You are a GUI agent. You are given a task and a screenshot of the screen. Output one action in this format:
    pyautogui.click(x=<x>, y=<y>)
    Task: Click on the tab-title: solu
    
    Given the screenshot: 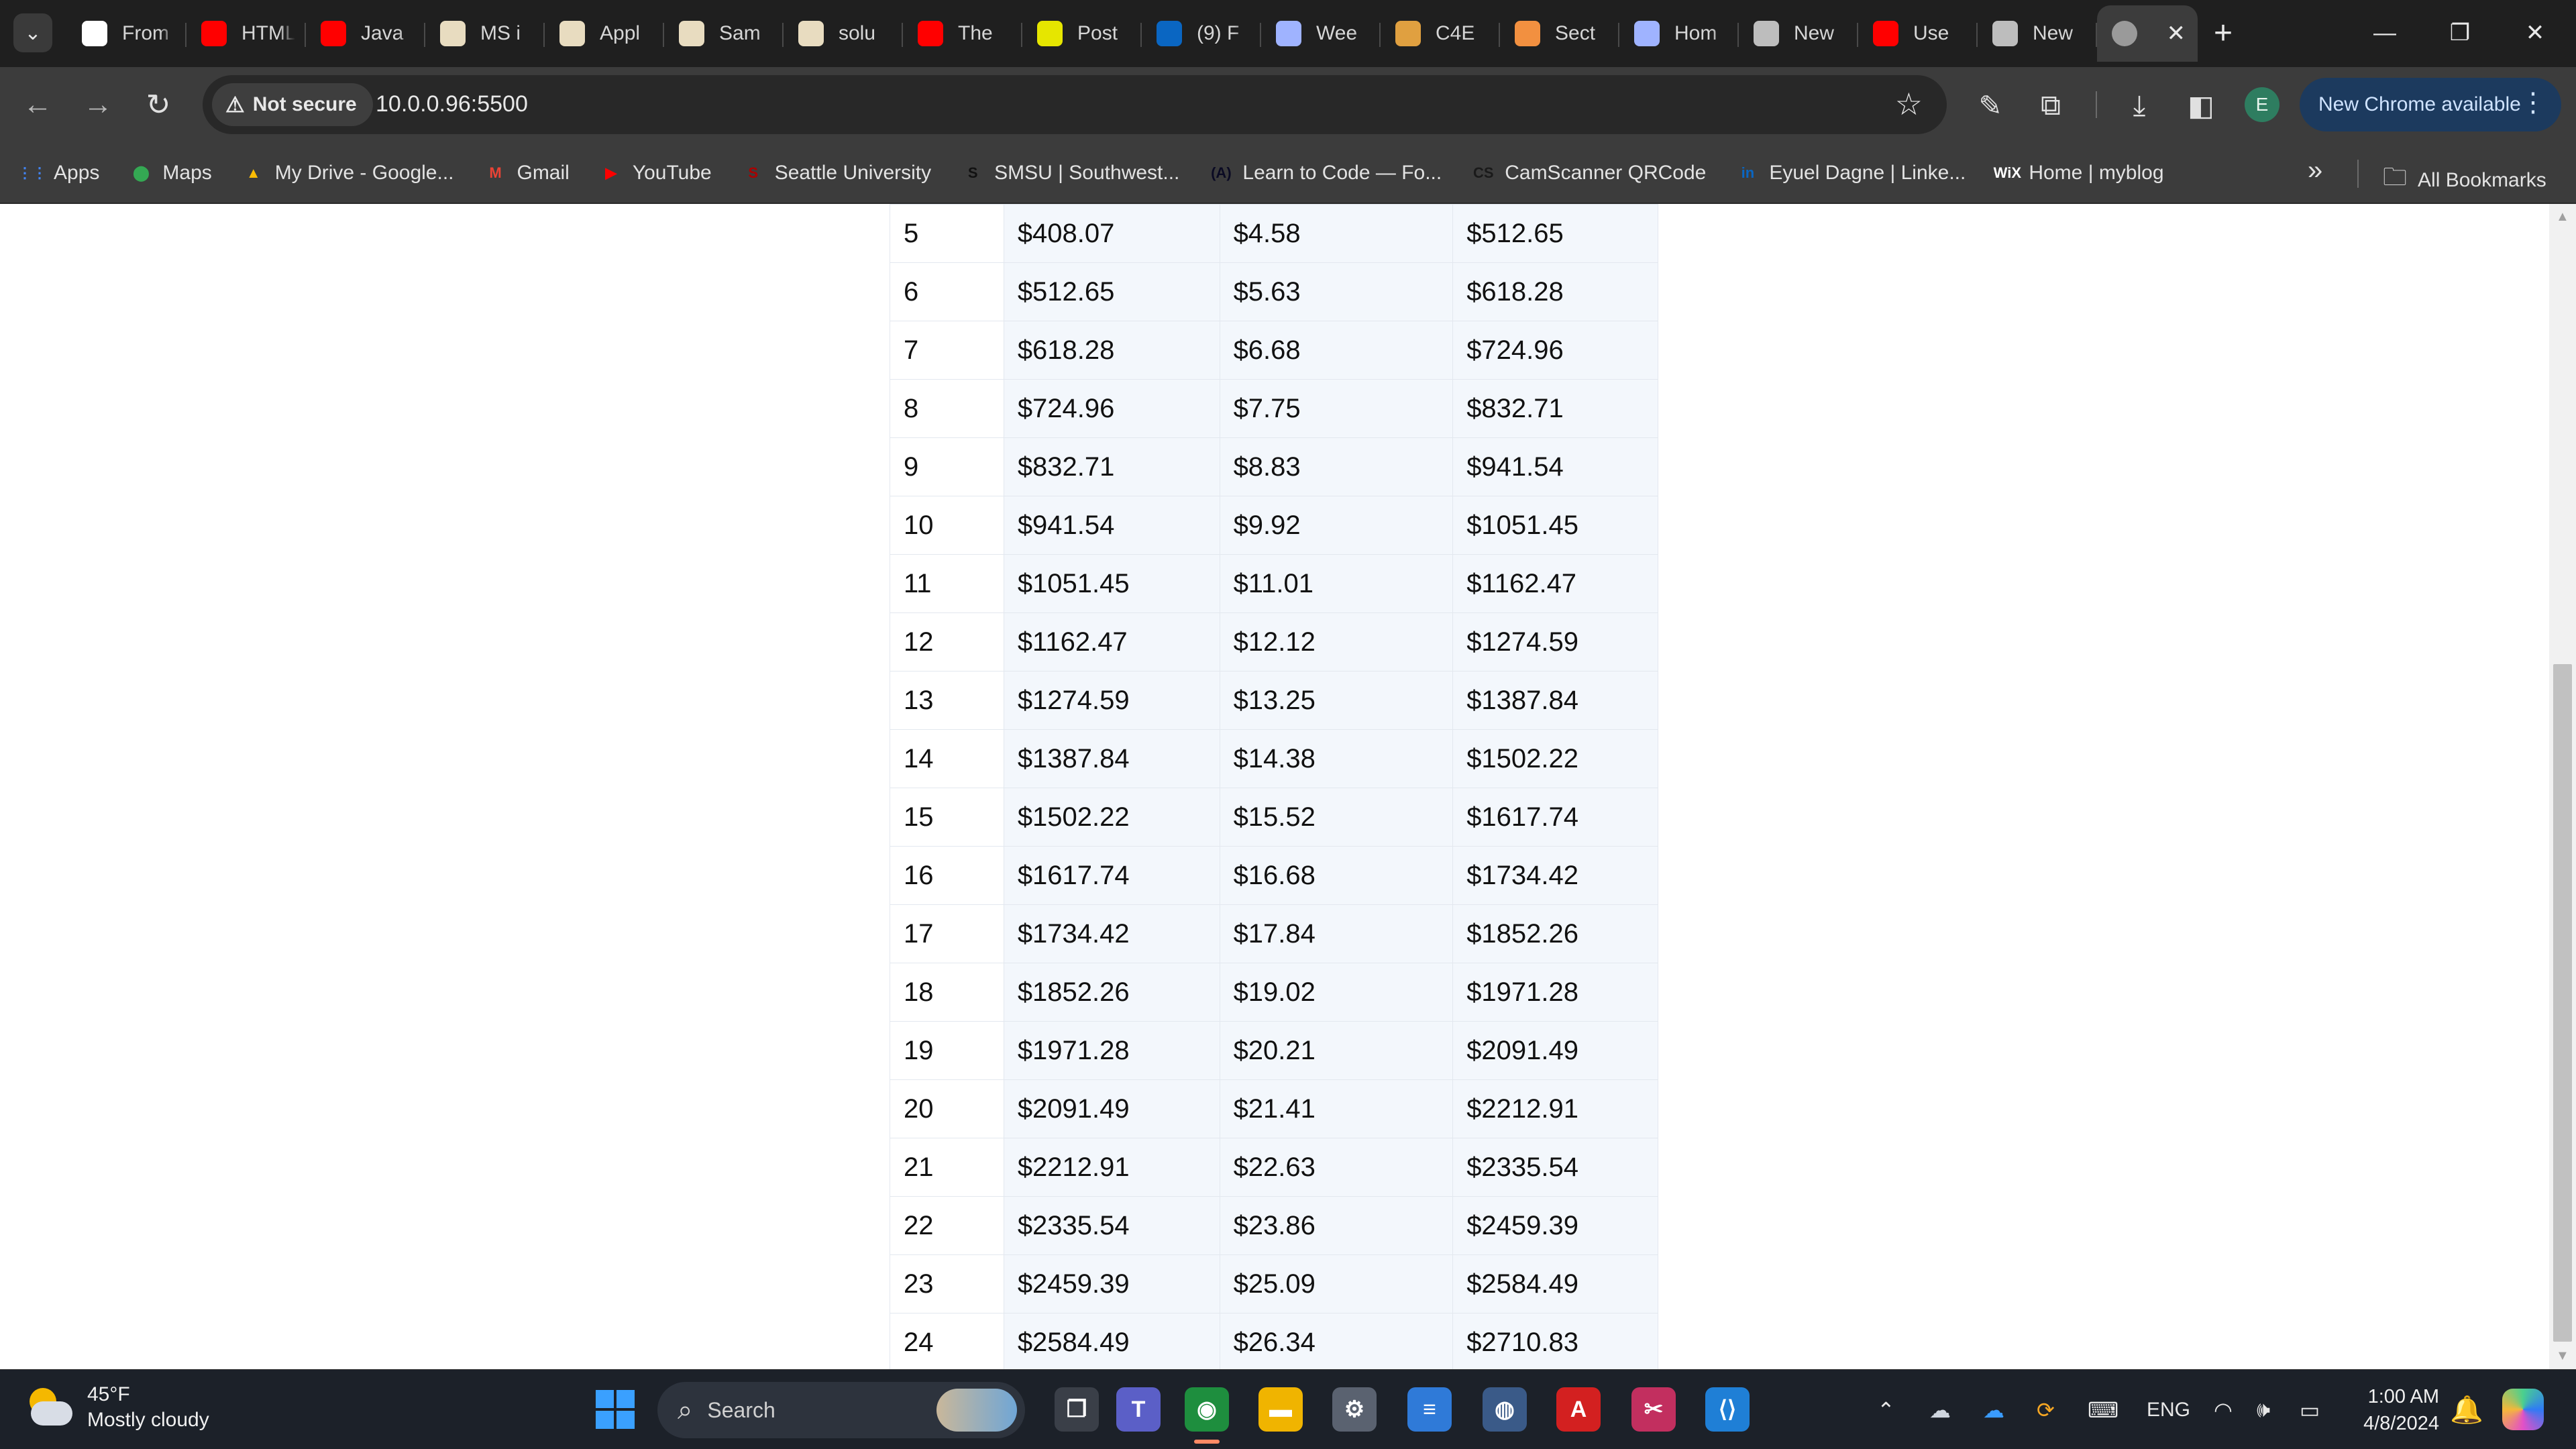 What is the action you would take?
    pyautogui.click(x=857, y=33)
    